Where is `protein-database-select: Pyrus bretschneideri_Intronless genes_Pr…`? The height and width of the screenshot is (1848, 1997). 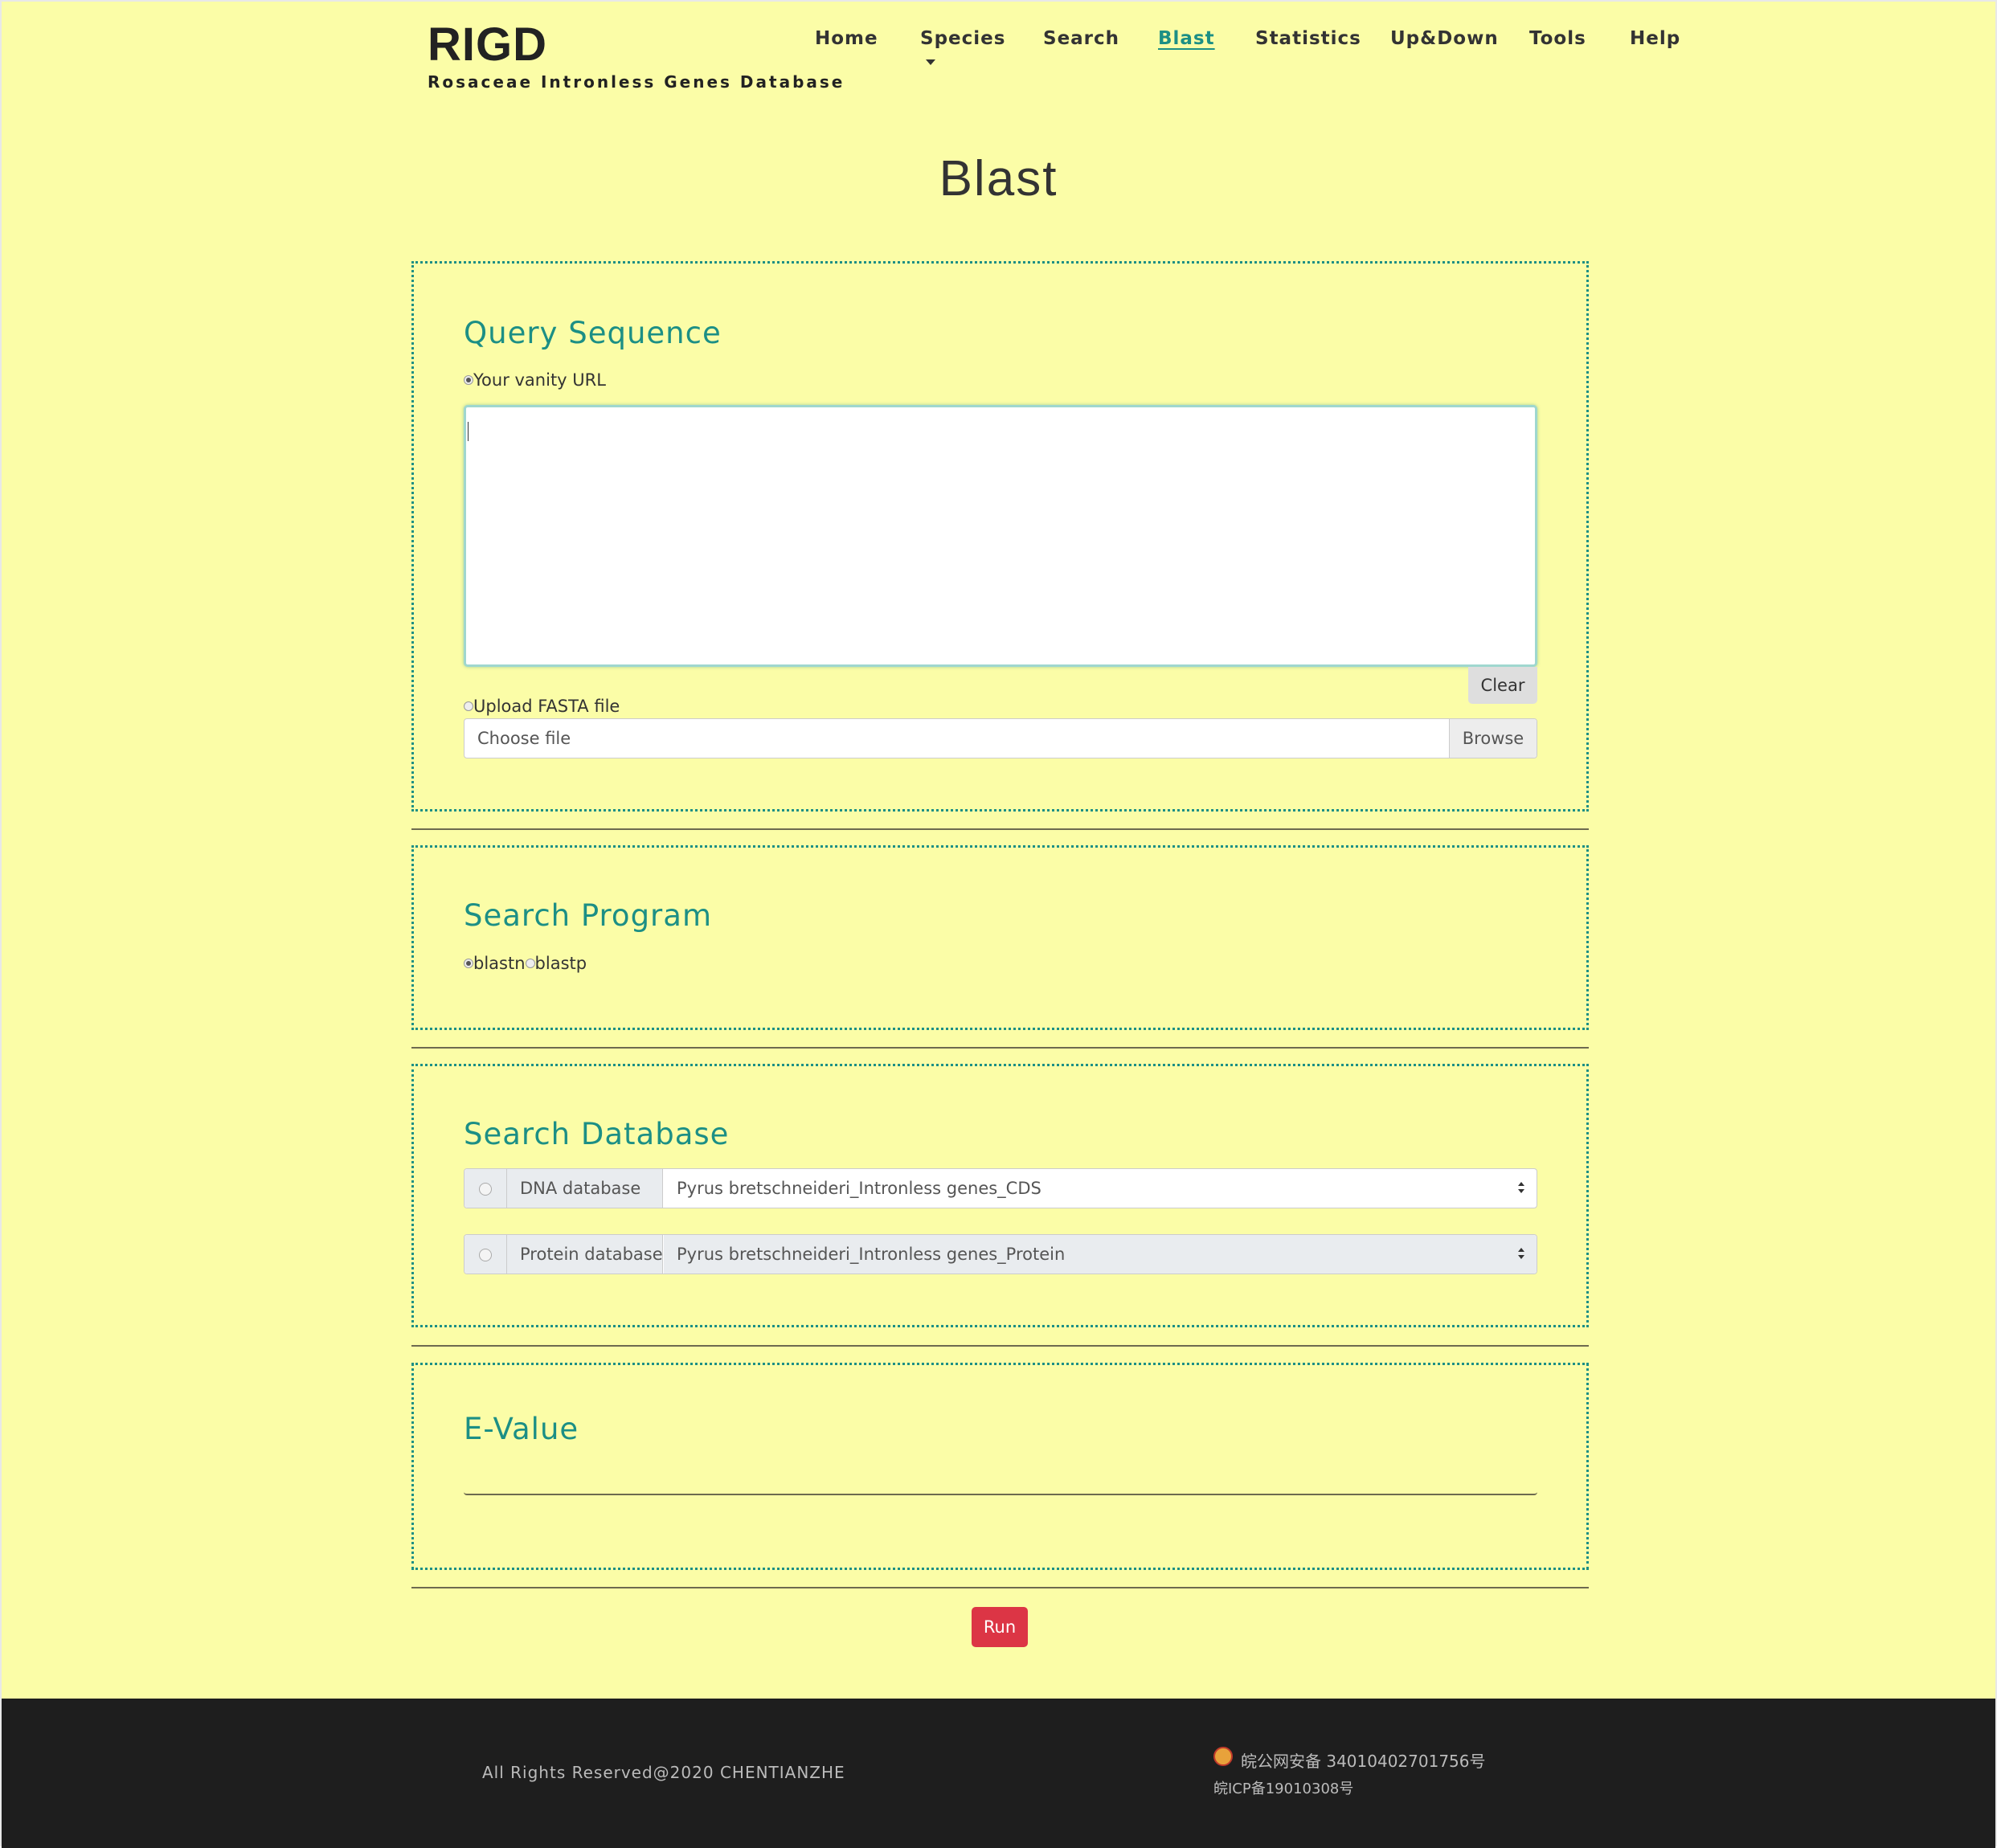
protein-database-select: Pyrus bretschneideri_Intronless genes_Pr… is located at coordinates (1100, 1254).